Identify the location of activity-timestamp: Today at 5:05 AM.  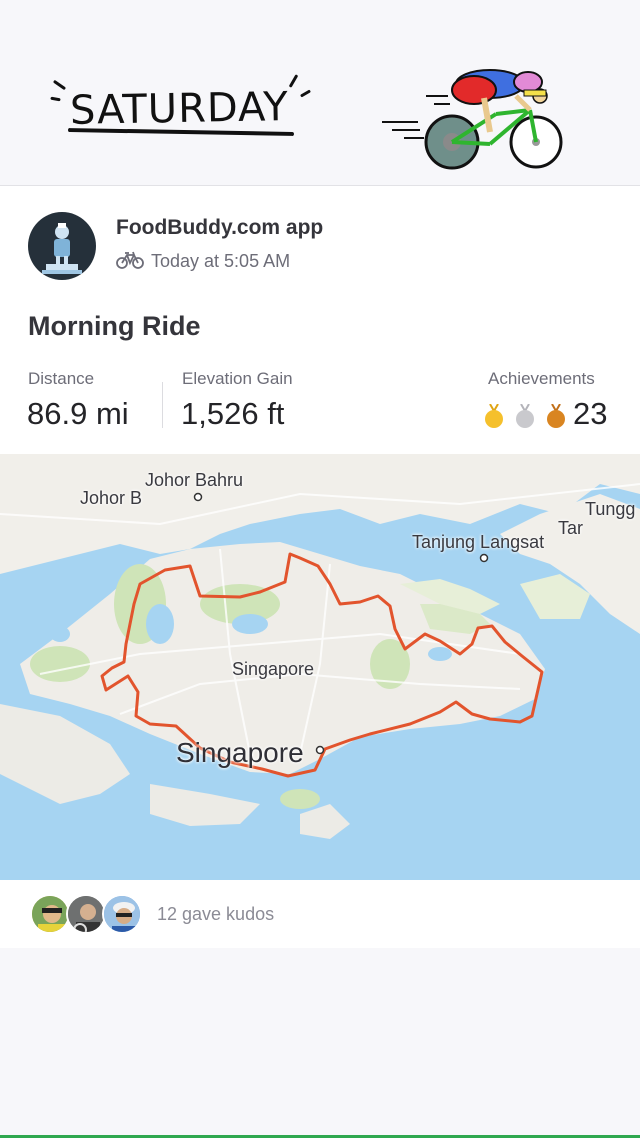
(221, 261).